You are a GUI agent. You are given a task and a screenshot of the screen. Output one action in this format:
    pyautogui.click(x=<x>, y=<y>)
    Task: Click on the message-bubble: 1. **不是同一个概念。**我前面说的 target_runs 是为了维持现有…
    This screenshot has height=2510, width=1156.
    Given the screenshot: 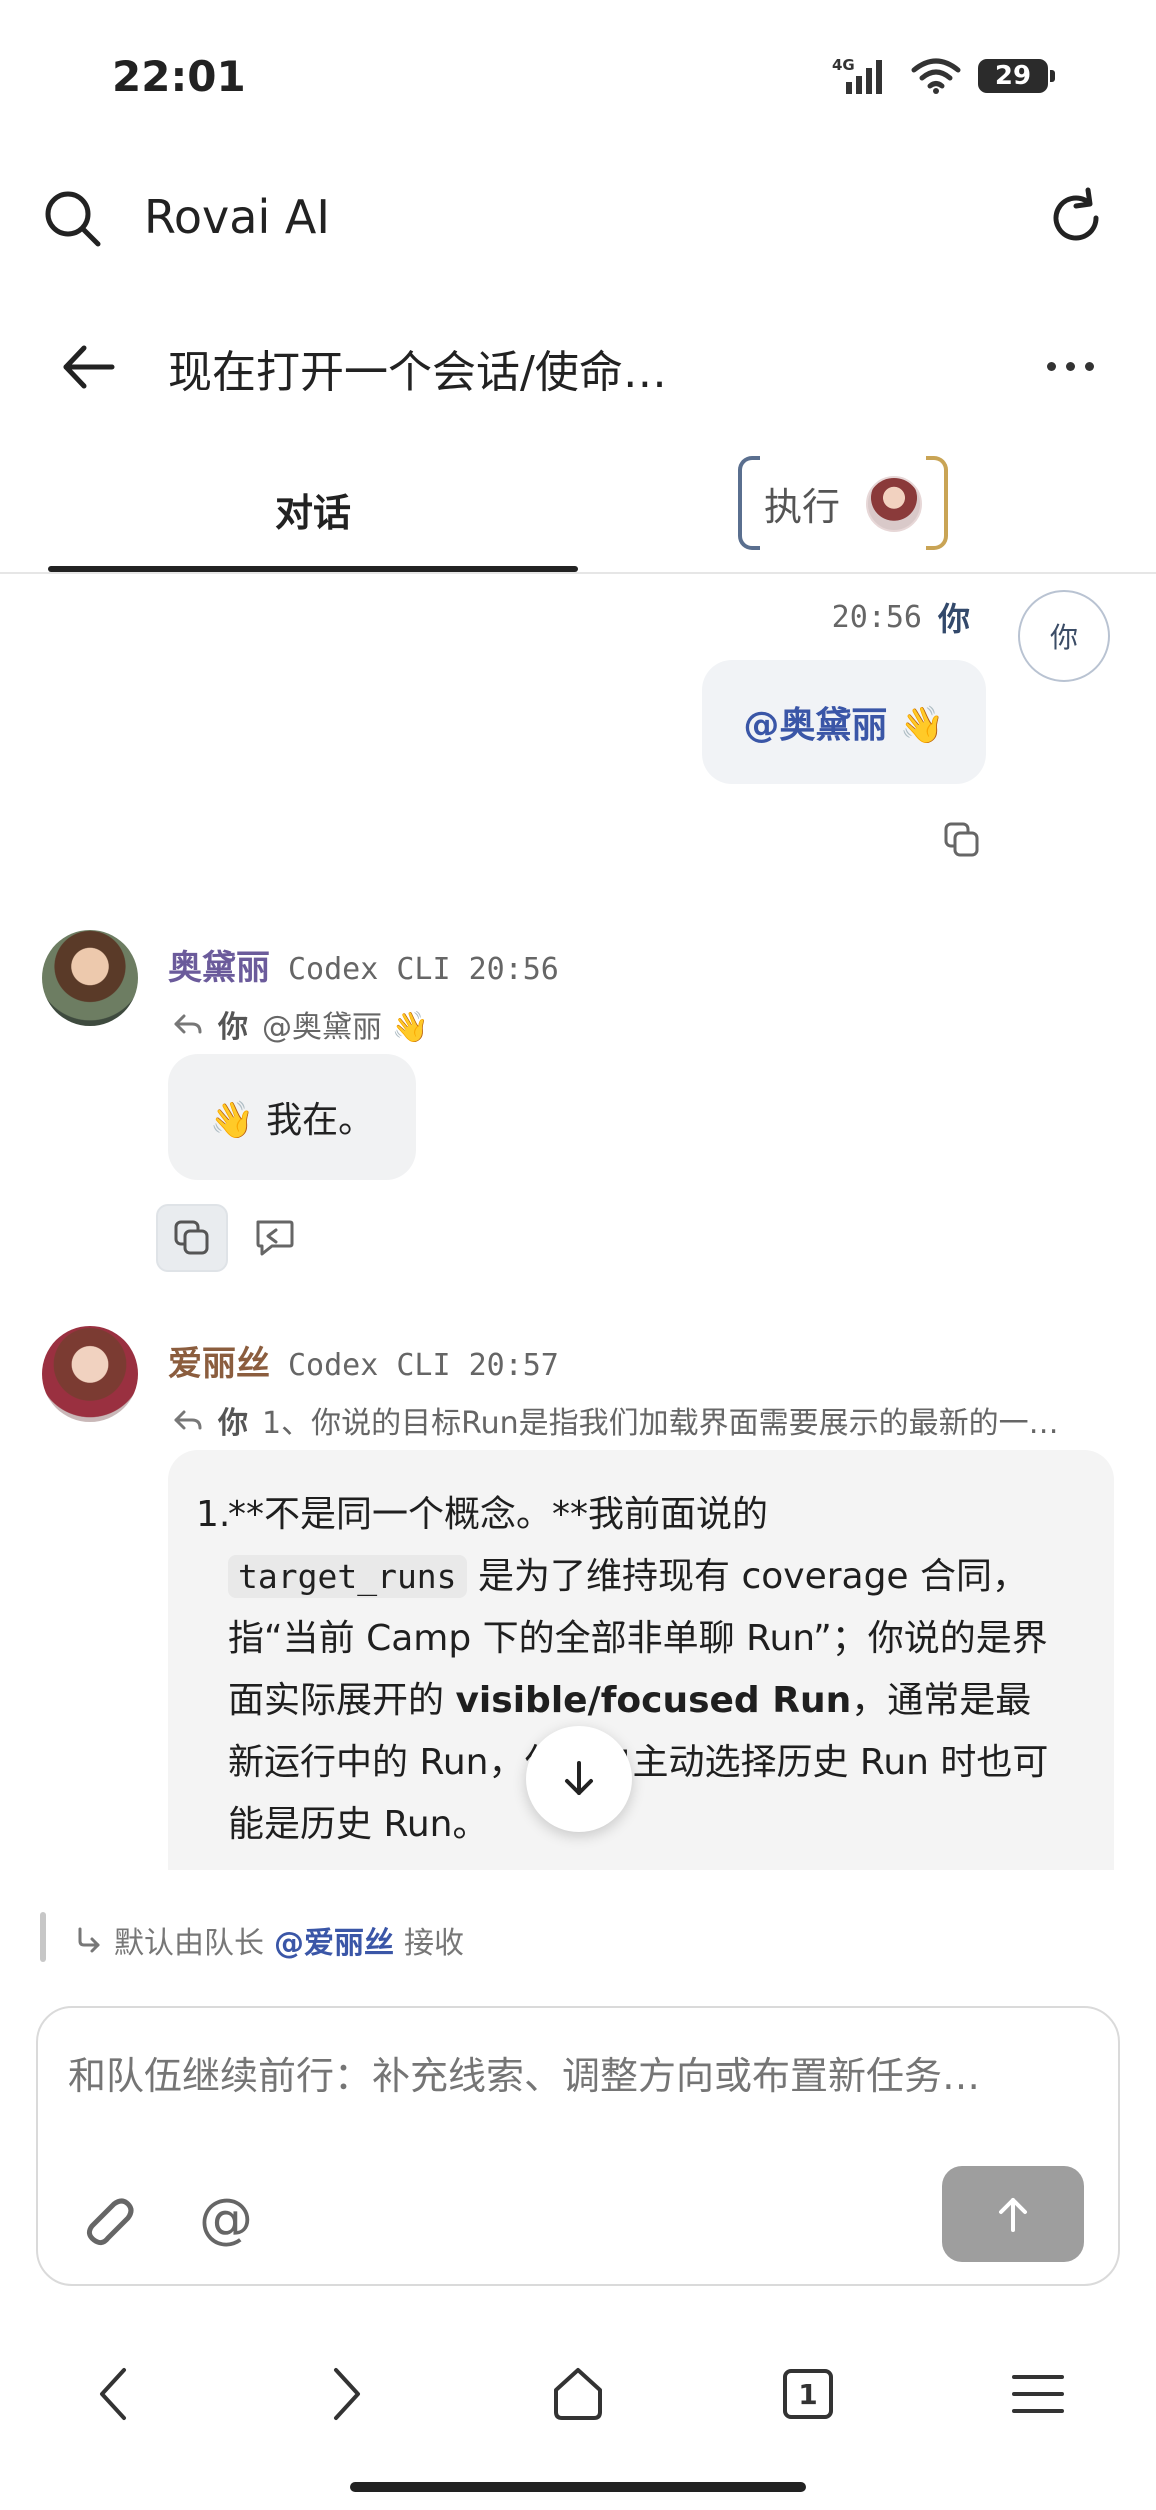 What is the action you would take?
    pyautogui.click(x=641, y=1660)
    